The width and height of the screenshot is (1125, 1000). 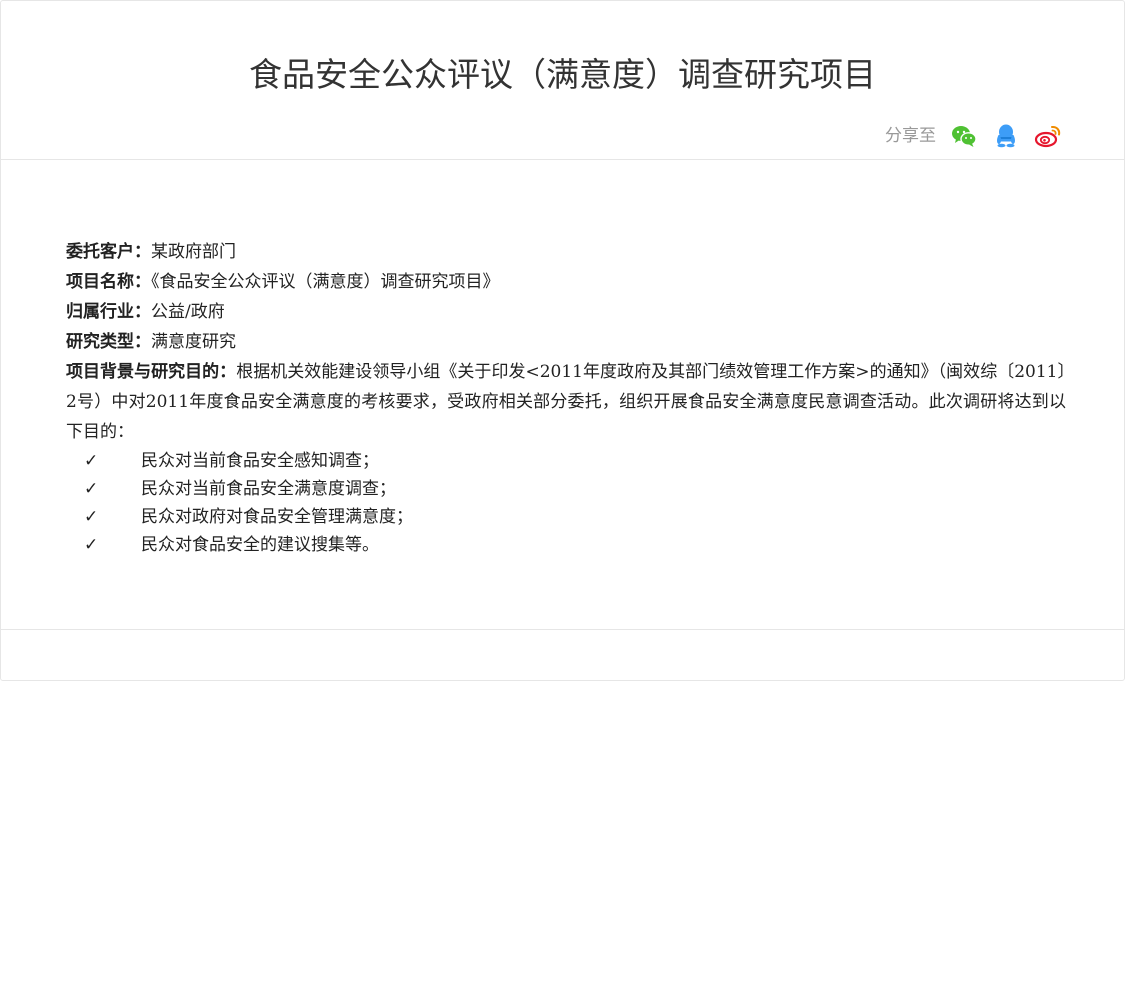 What do you see at coordinates (566, 282) in the screenshot?
I see `project-row: 项目名称：《食品安全公众评议（满意度）调查研究项目》` at bounding box center [566, 282].